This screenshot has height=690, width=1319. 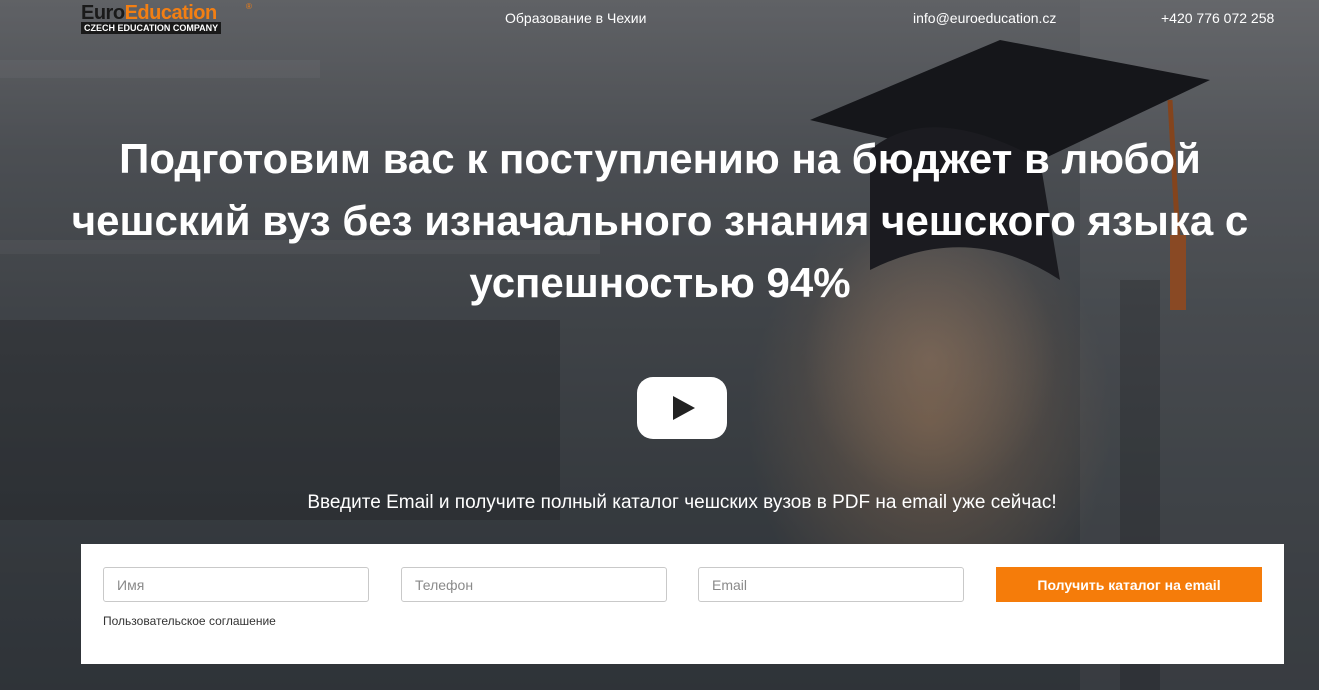 I want to click on phone-input, so click(x=534, y=584).